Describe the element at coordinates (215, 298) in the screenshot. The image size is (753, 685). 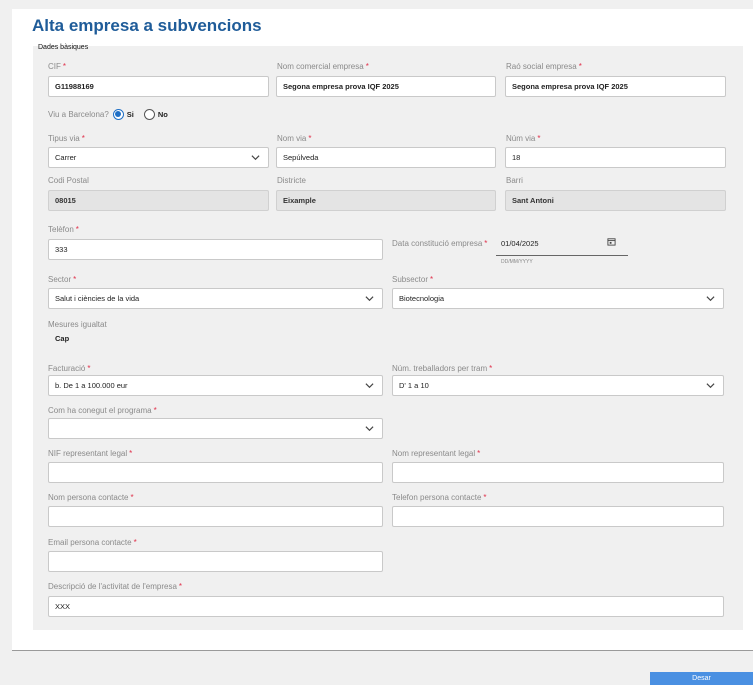
I see `sector-select: Salut i ciències de la vida` at that location.